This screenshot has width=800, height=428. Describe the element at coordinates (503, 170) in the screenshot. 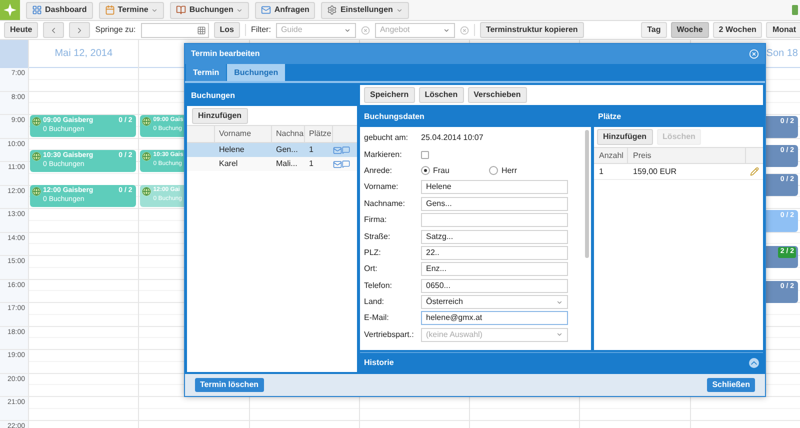

I see `radio-option: Herr` at that location.